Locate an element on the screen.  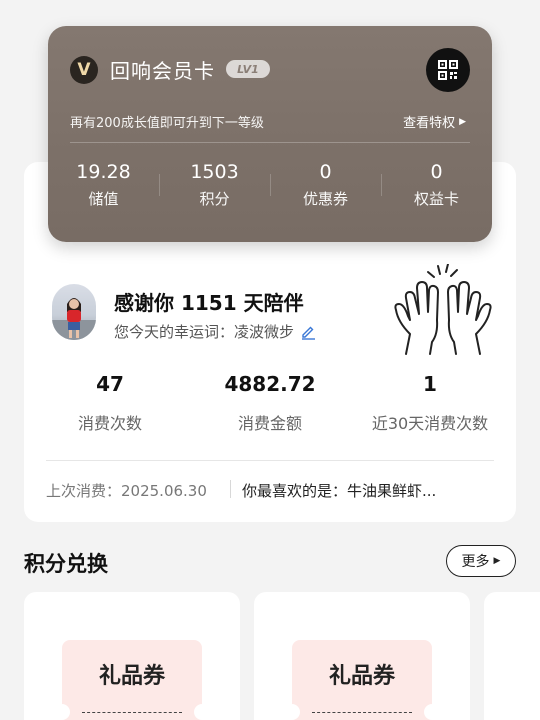
consumption-metrics: 47 消费次数 4882.72 消费金额 1 近30天消费次数 is located at coordinates (270, 403).